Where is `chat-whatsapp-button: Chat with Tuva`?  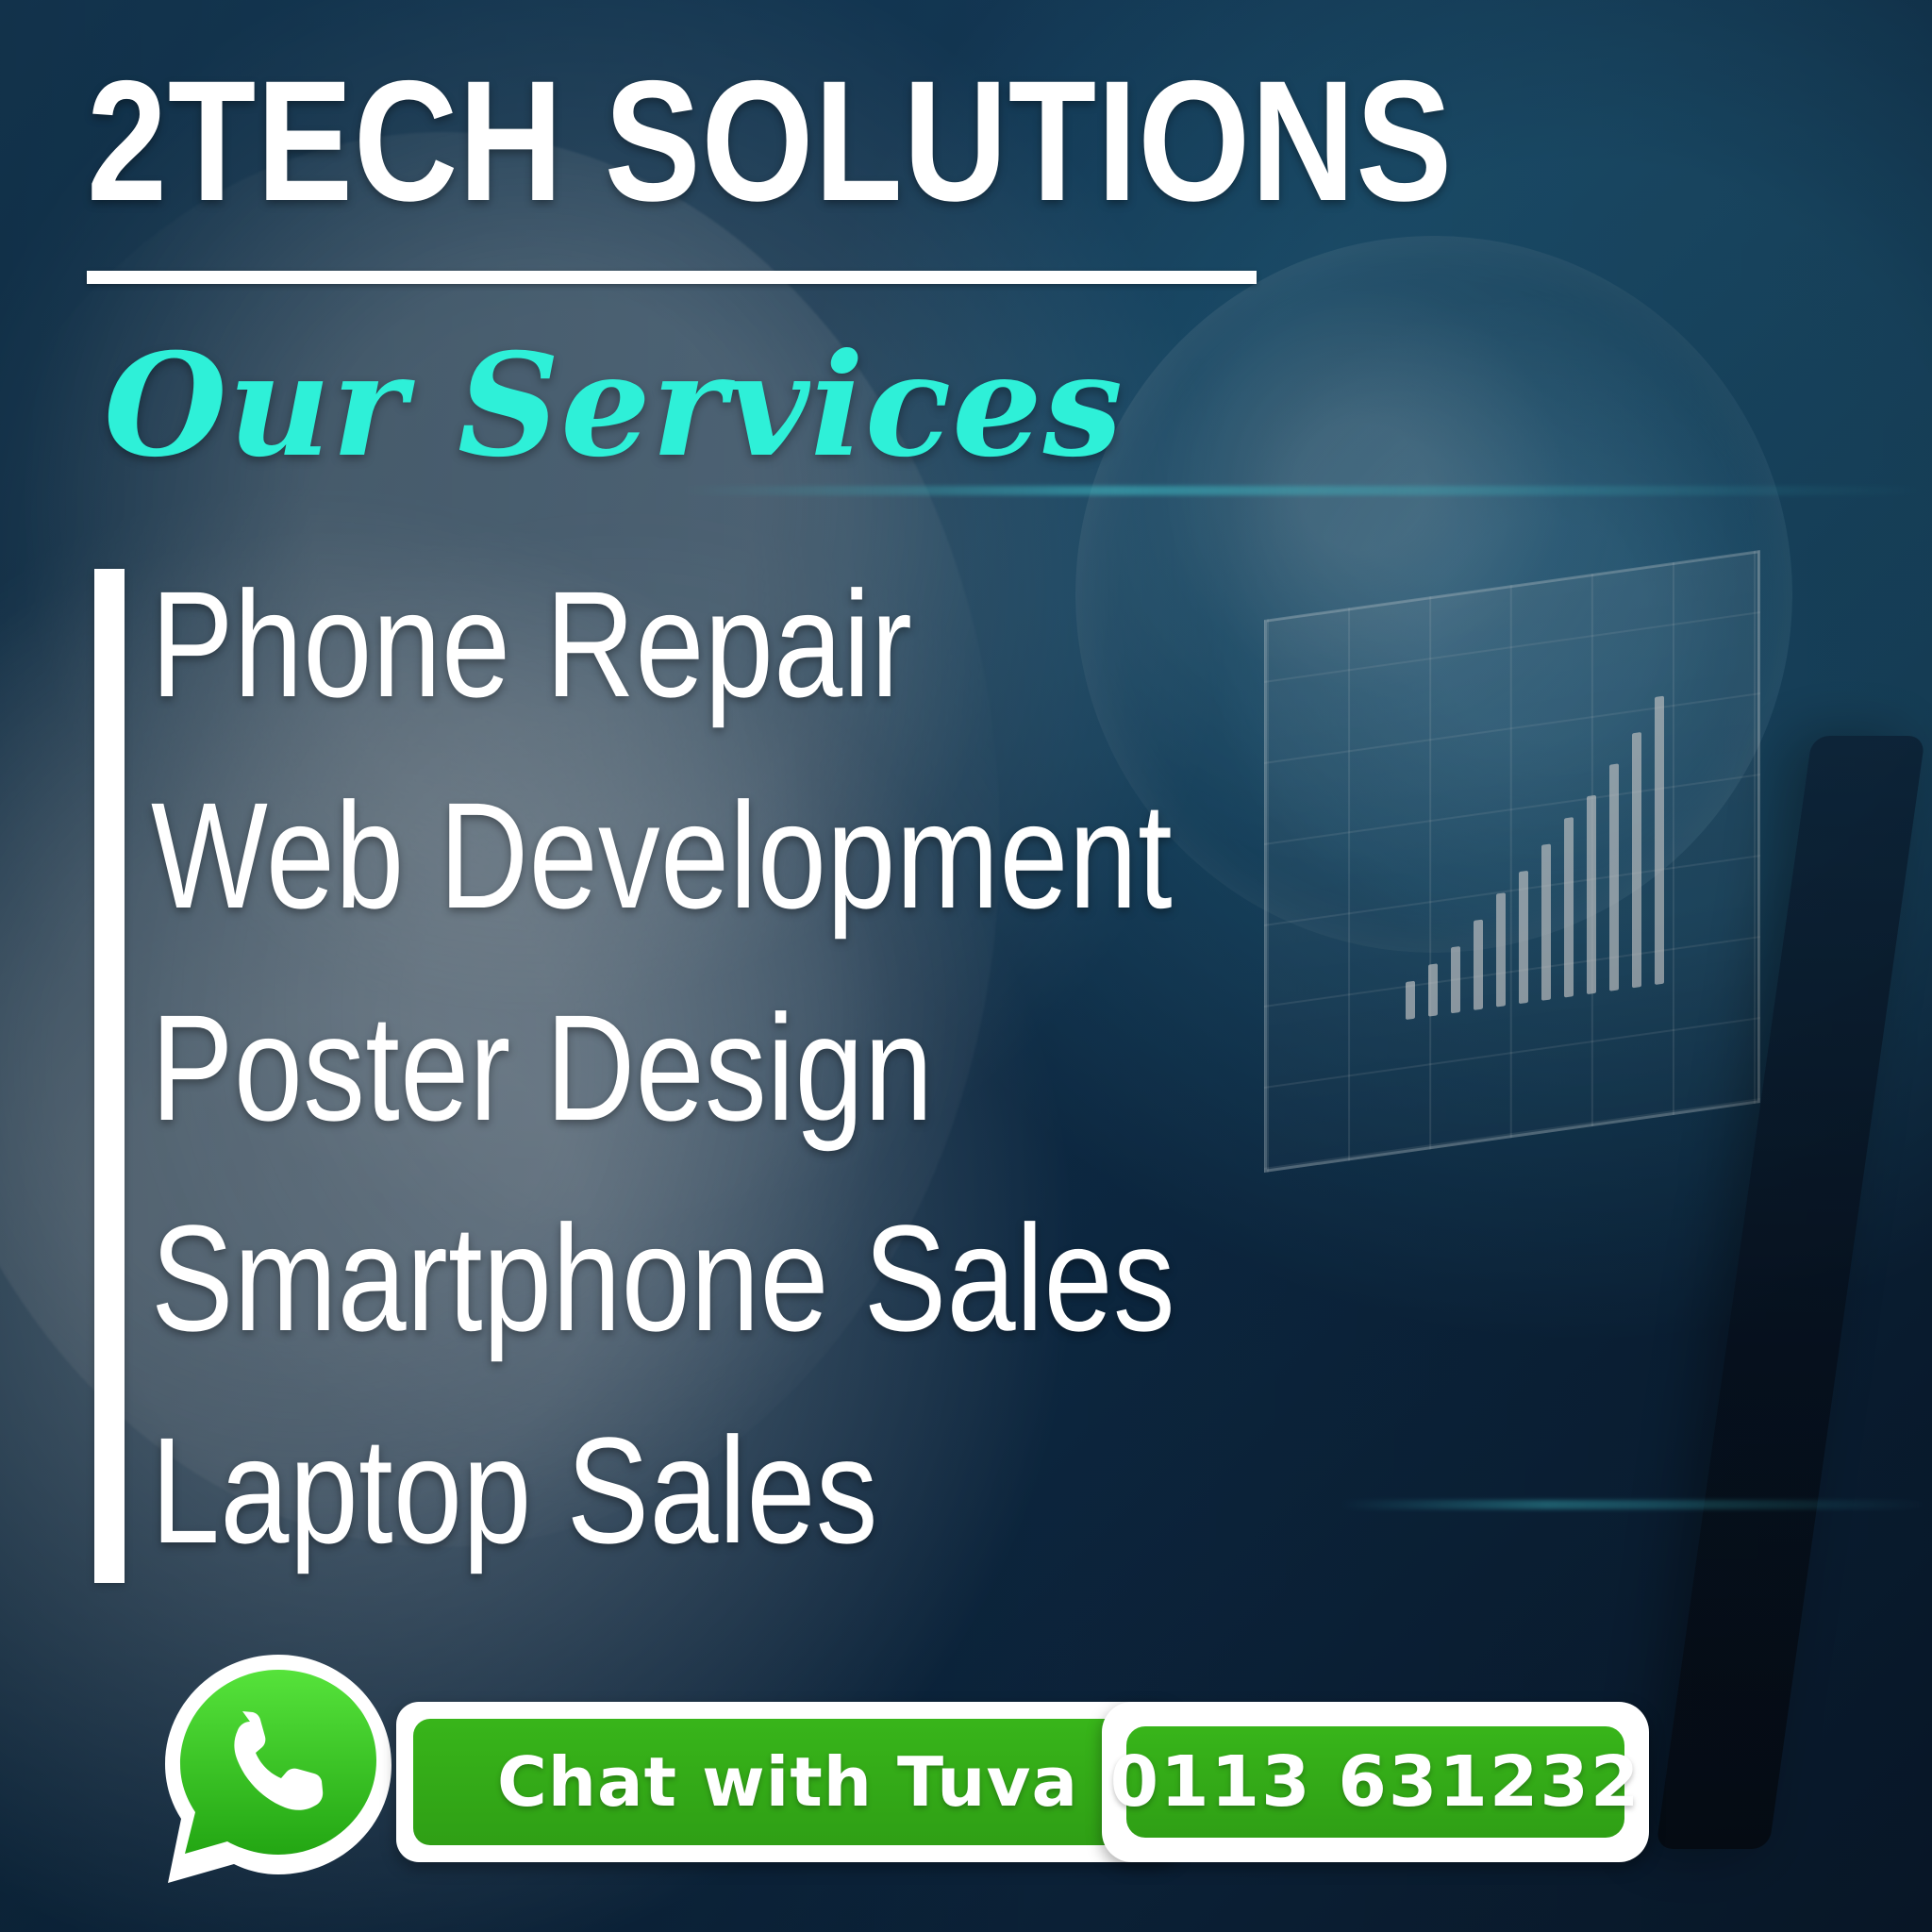 chat-whatsapp-button: Chat with Tuva is located at coordinates (788, 1782).